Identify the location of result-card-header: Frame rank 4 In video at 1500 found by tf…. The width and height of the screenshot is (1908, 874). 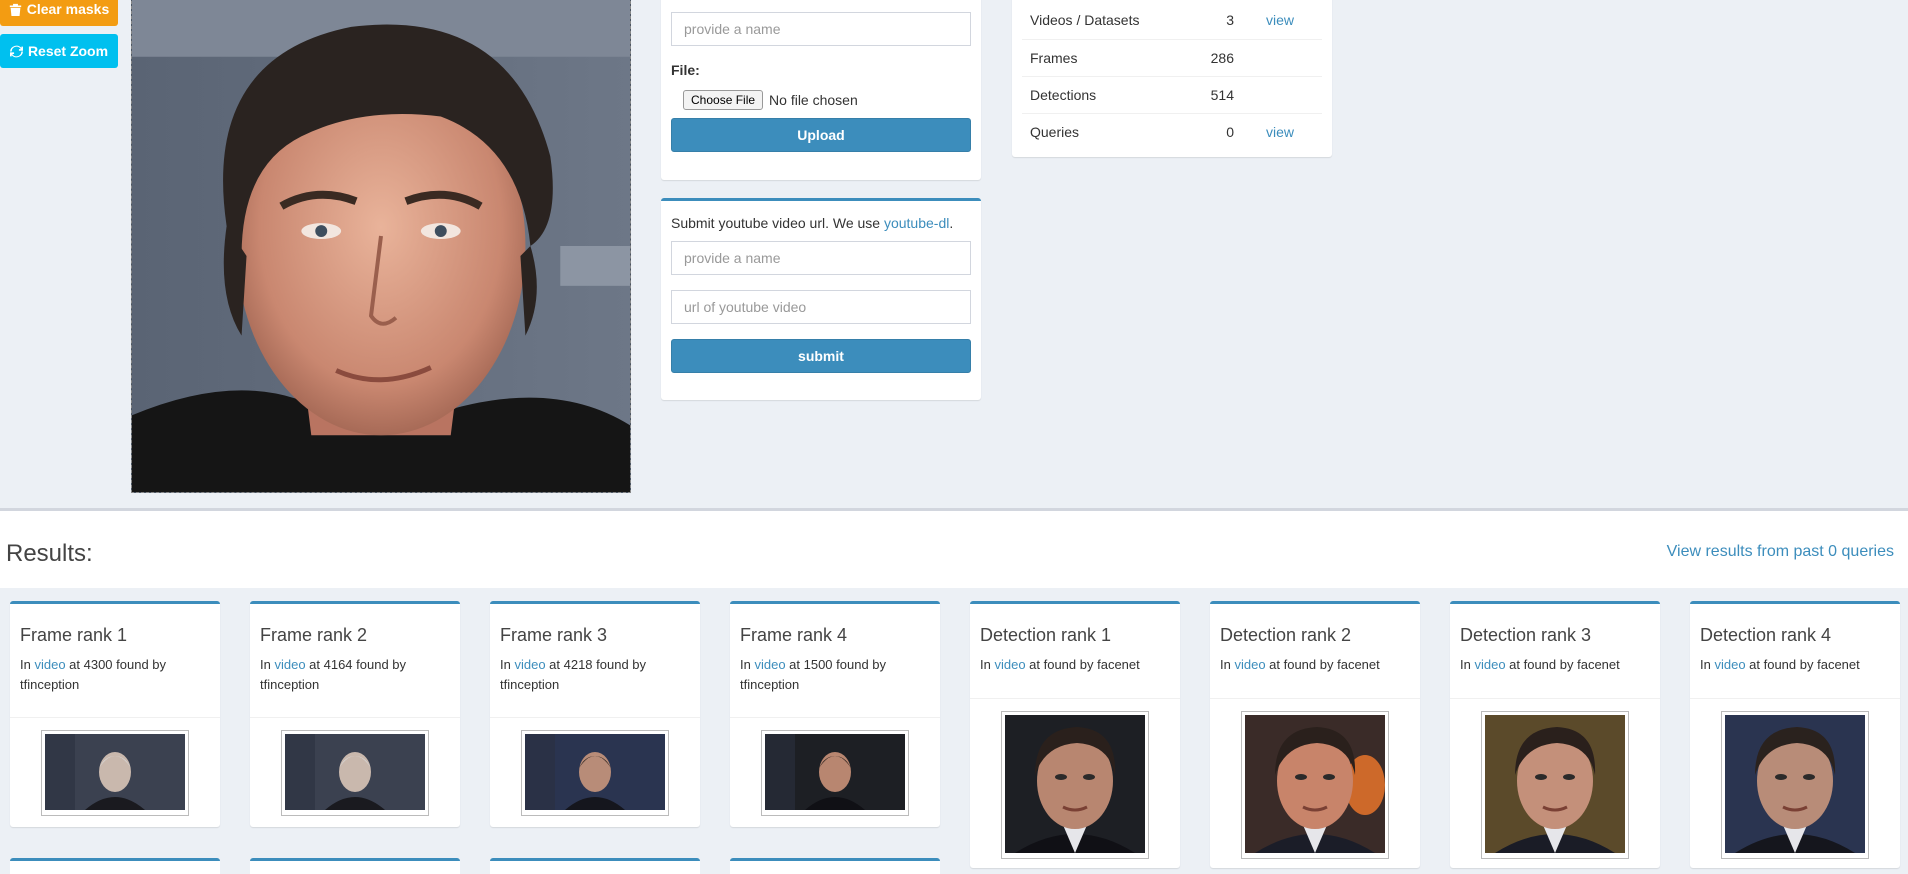
(835, 660).